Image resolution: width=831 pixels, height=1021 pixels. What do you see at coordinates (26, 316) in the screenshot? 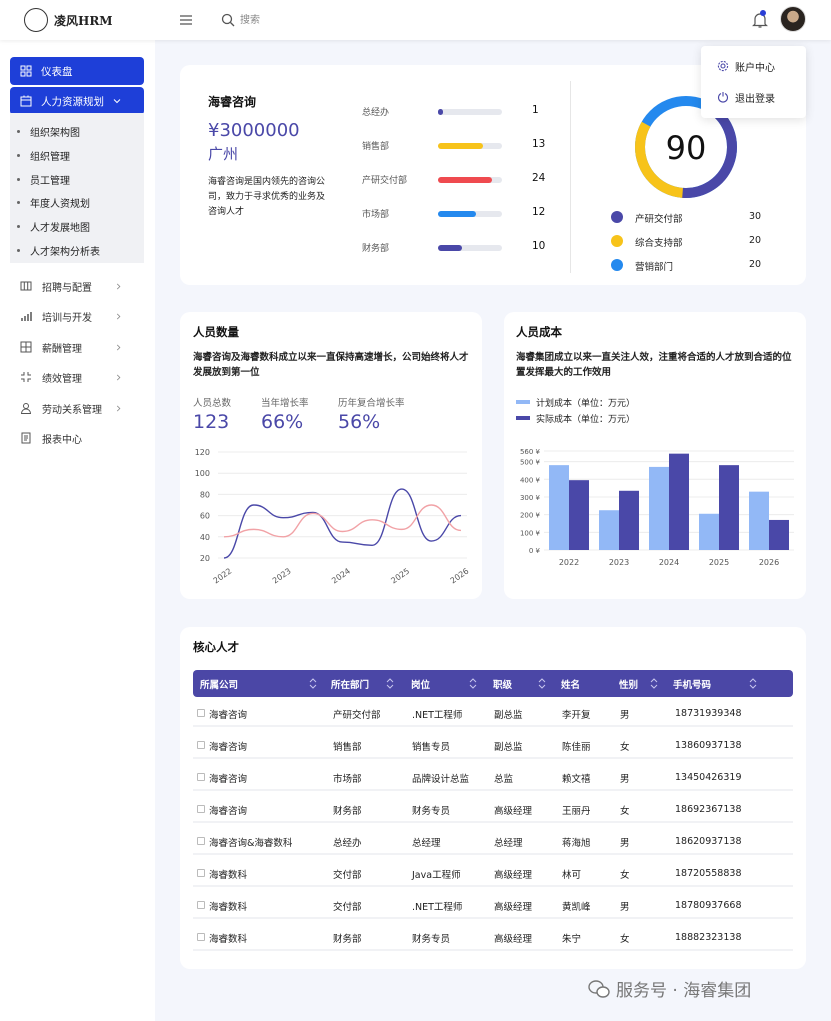
I see `bar-chart-icon` at bounding box center [26, 316].